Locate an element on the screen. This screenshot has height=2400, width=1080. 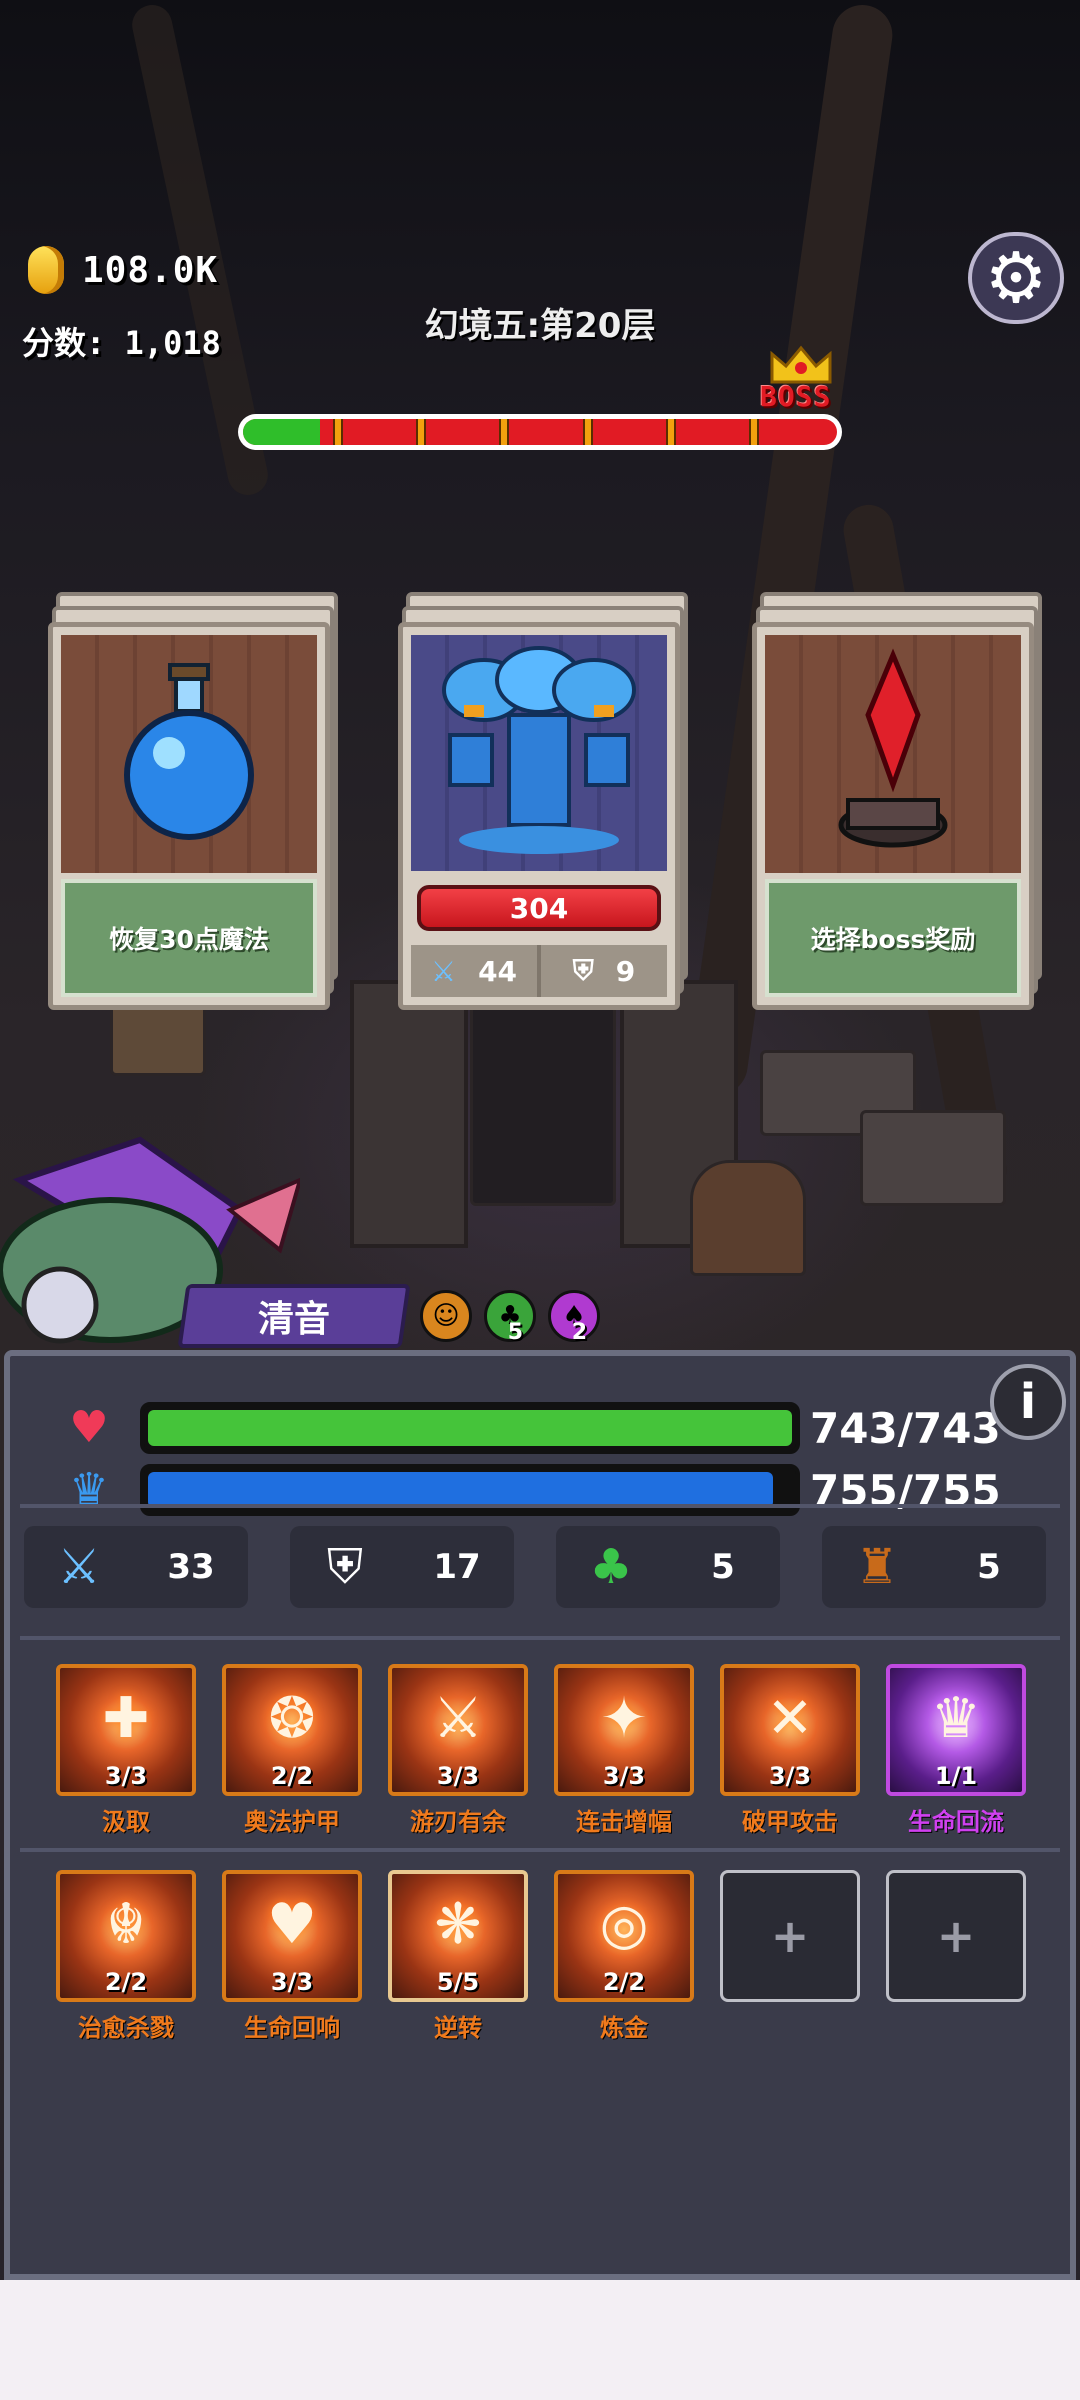
skill-icon: ❋ is located at coordinates (458, 1924).